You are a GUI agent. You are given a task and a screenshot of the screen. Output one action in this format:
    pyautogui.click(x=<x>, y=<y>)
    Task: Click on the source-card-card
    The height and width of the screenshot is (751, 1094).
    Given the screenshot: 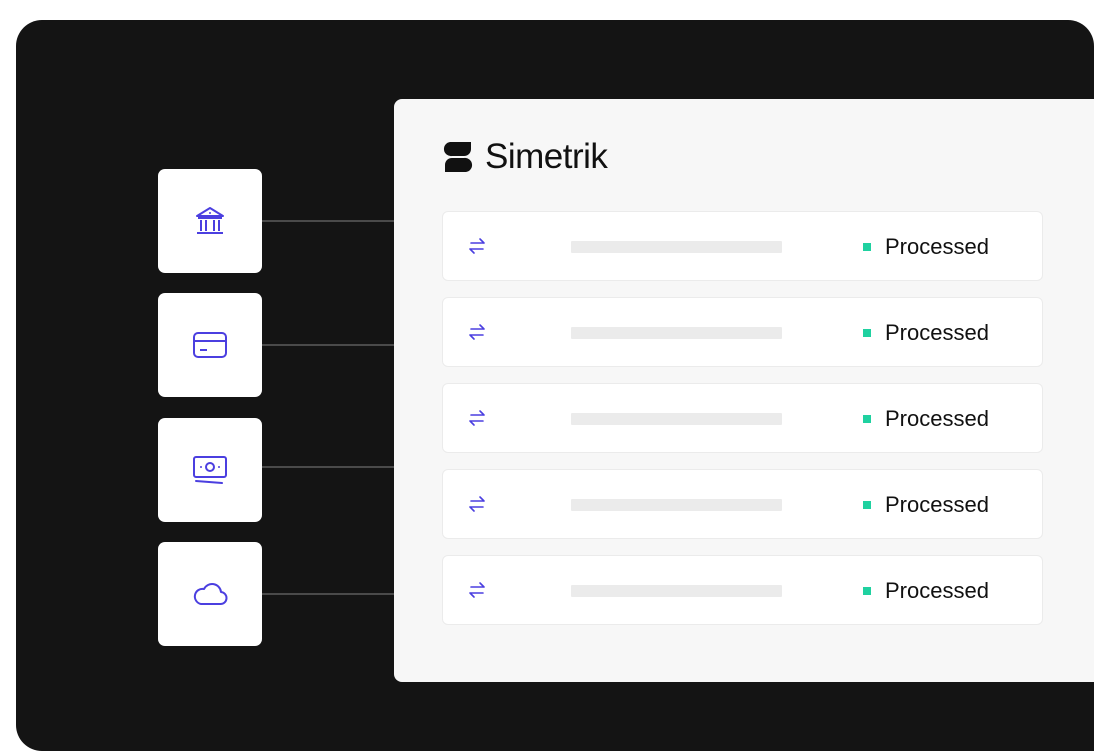 What is the action you would take?
    pyautogui.click(x=210, y=345)
    